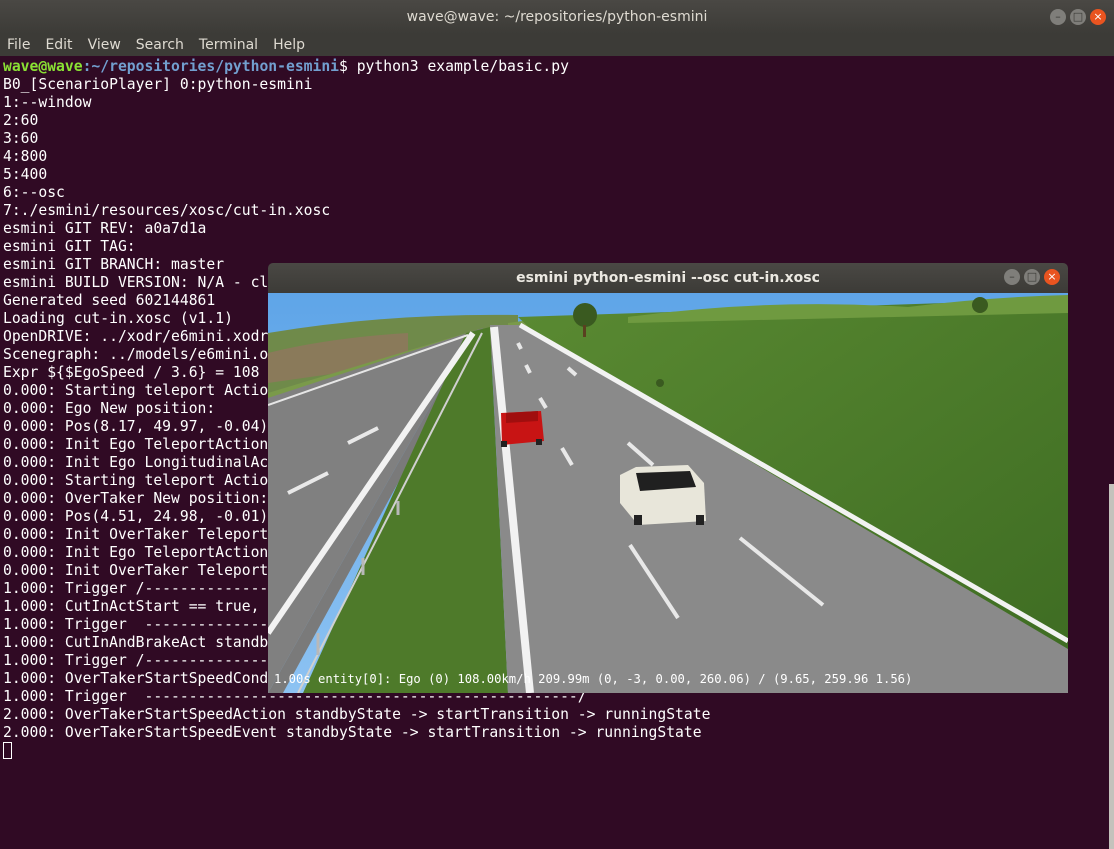 The height and width of the screenshot is (849, 1114). I want to click on window-title: wave@wave: ~/repositories/python-esmini, so click(557, 17).